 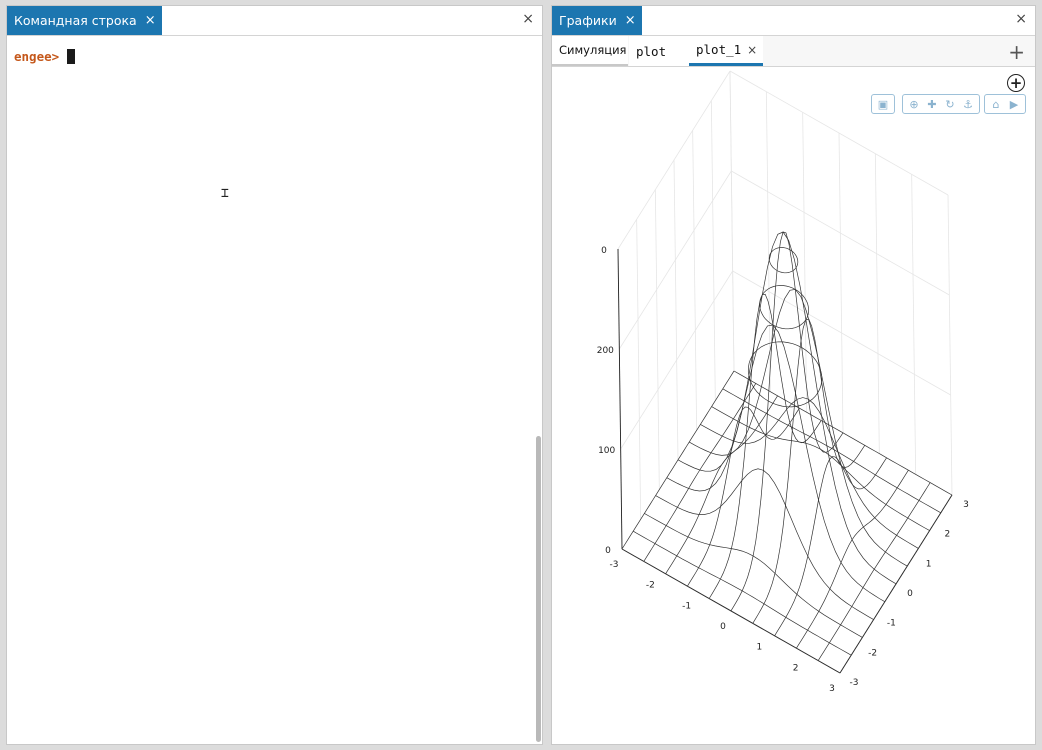 I want to click on x-tick-label: 3, so click(x=832, y=689).